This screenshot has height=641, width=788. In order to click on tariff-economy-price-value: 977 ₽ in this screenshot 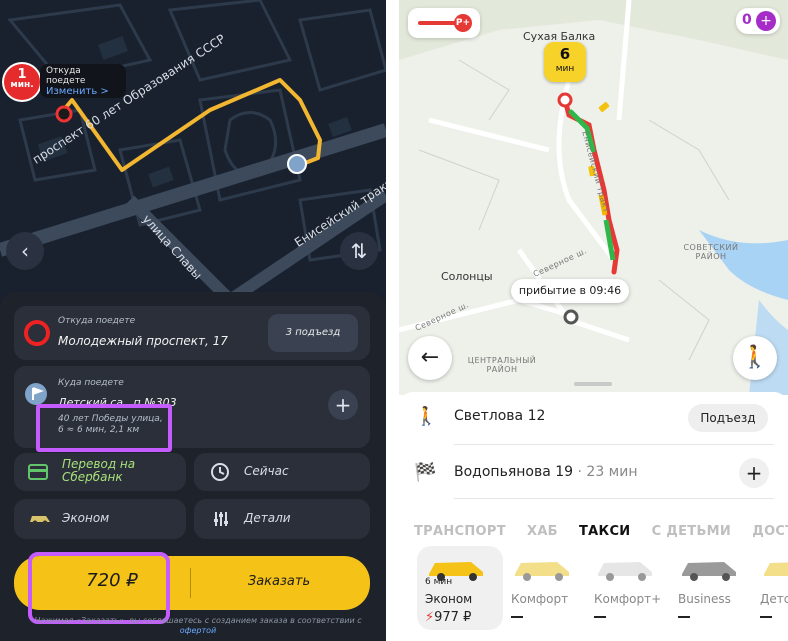, I will do `click(453, 617)`.